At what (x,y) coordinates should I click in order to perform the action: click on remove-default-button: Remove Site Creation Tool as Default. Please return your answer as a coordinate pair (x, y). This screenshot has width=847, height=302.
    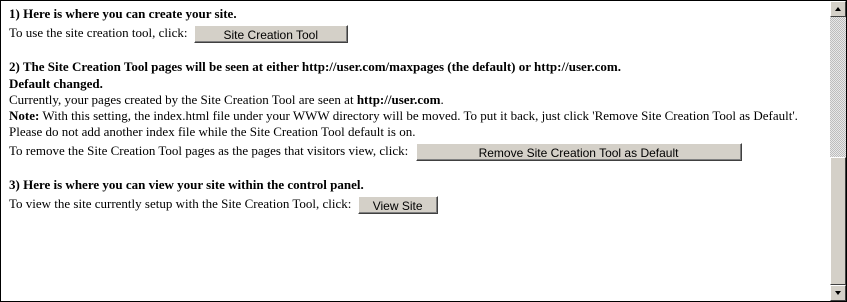
    Looking at the image, I should click on (578, 152).